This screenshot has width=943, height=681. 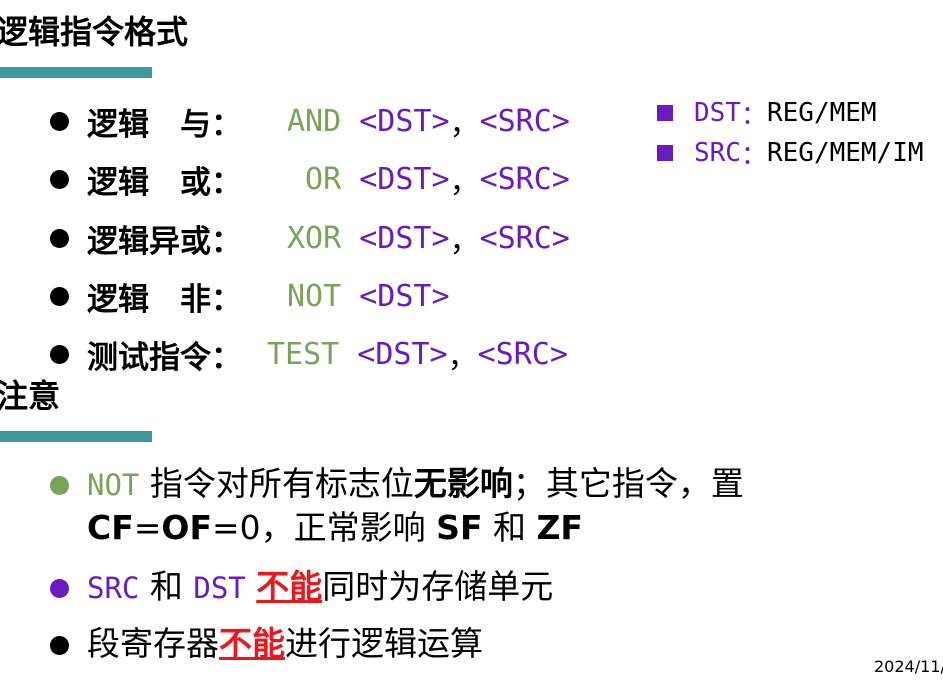 What do you see at coordinates (314, 238) in the screenshot?
I see `instruction-opcode: XOR` at bounding box center [314, 238].